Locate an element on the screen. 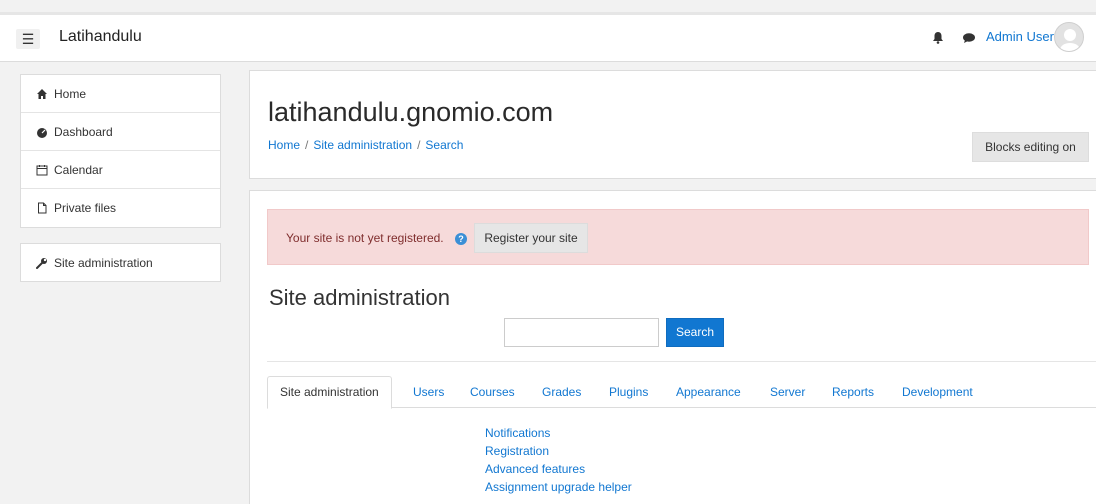  sidebar-item-site-administration: Site administration is located at coordinates (120, 263).